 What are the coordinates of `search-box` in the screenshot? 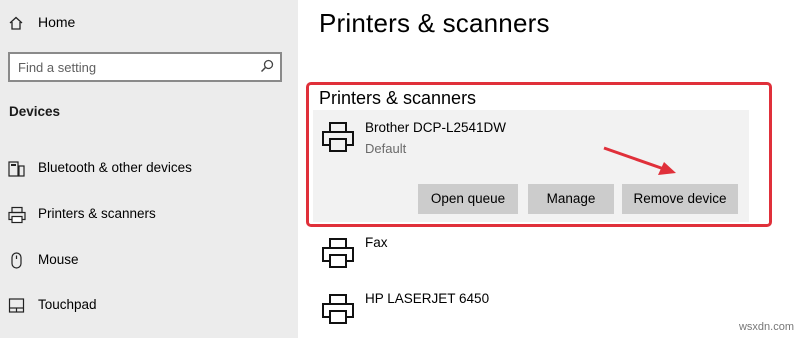 It's located at (145, 67).